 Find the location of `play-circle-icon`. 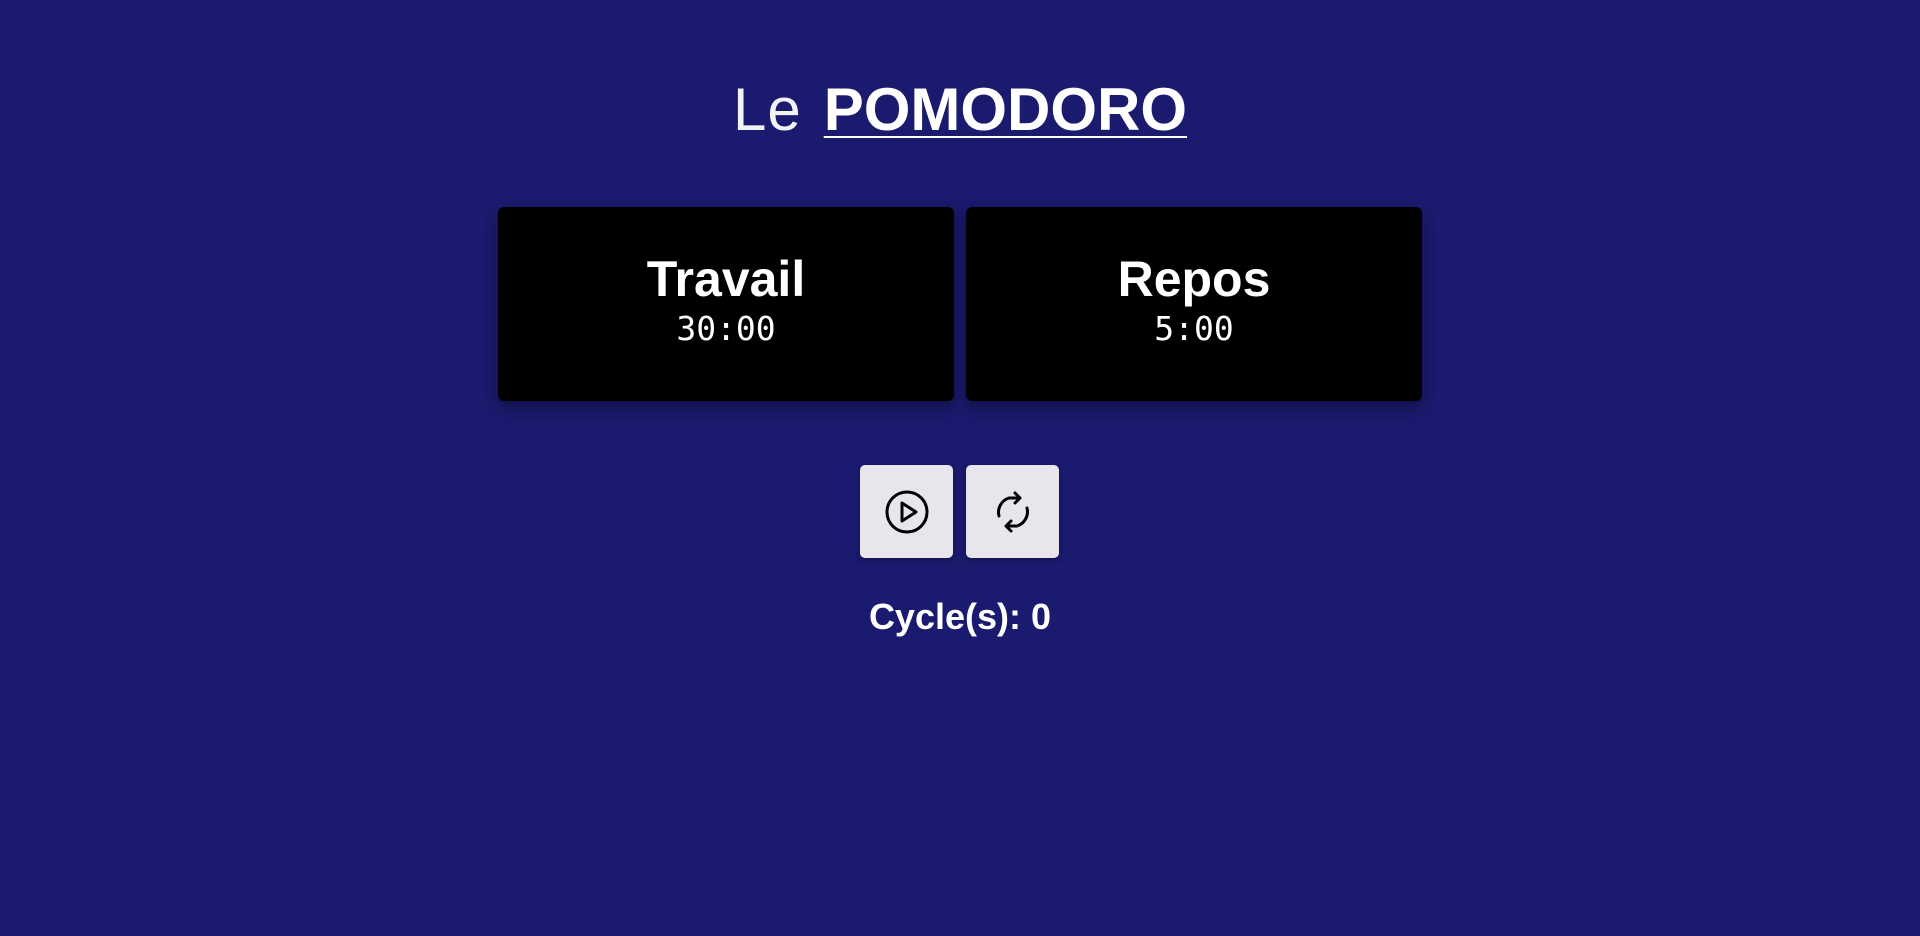

play-circle-icon is located at coordinates (906, 511).